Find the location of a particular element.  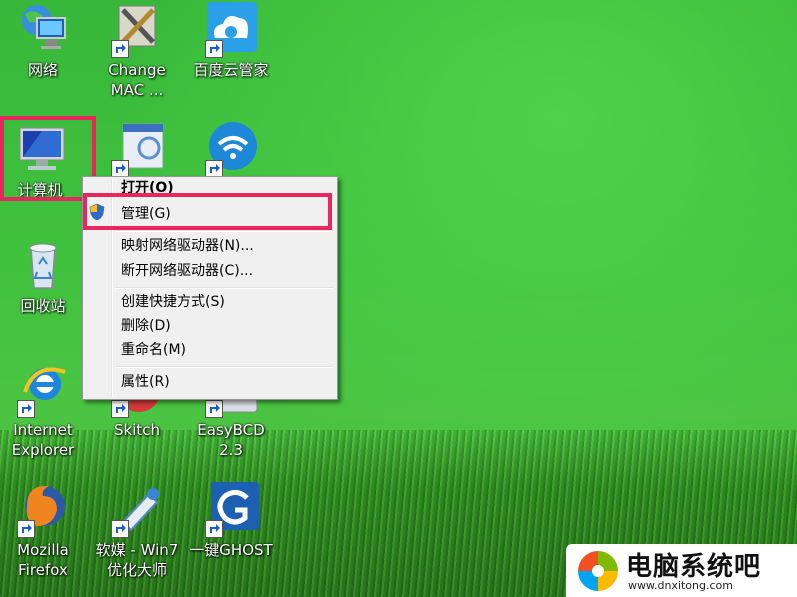

firefox-icon is located at coordinates (43, 510).